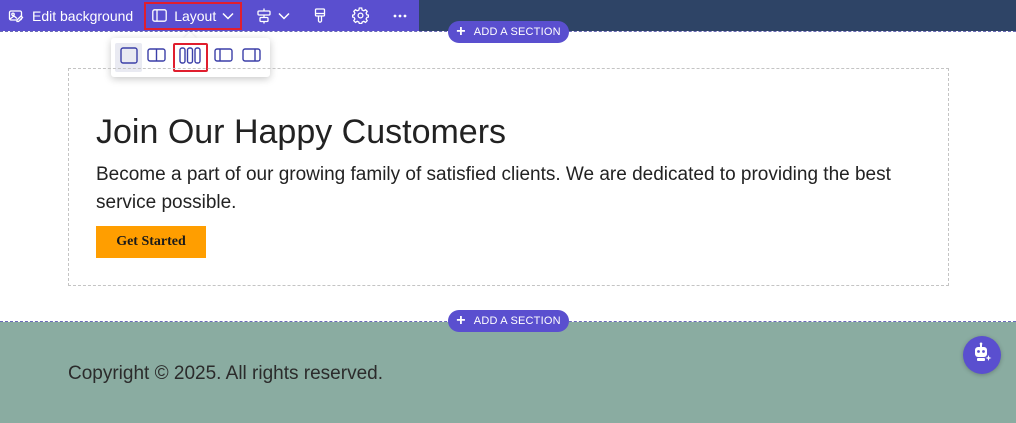  I want to click on edit-background-label: Edit background, so click(83, 15).